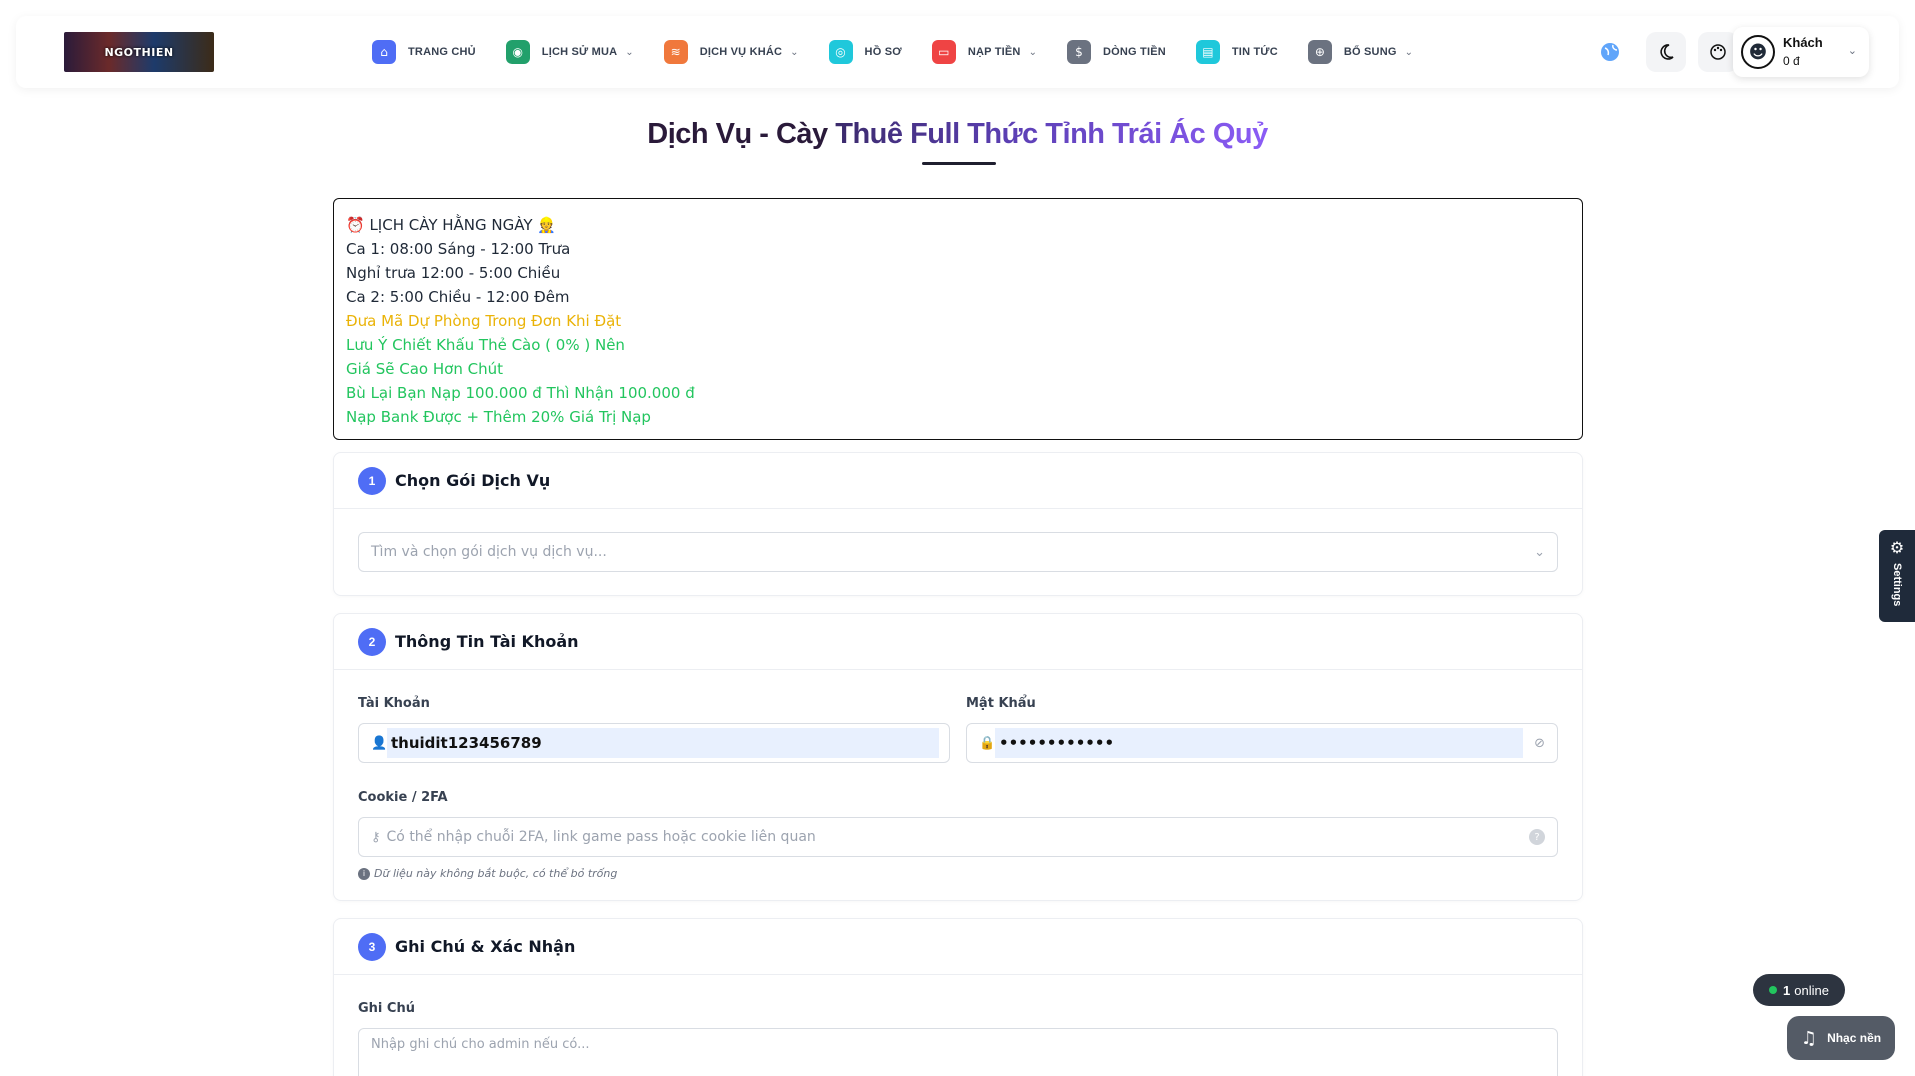 The height and width of the screenshot is (1076, 1915). Describe the element at coordinates (1841, 1038) in the screenshot. I see `background-music-button: ♫ Nhạc nền` at that location.